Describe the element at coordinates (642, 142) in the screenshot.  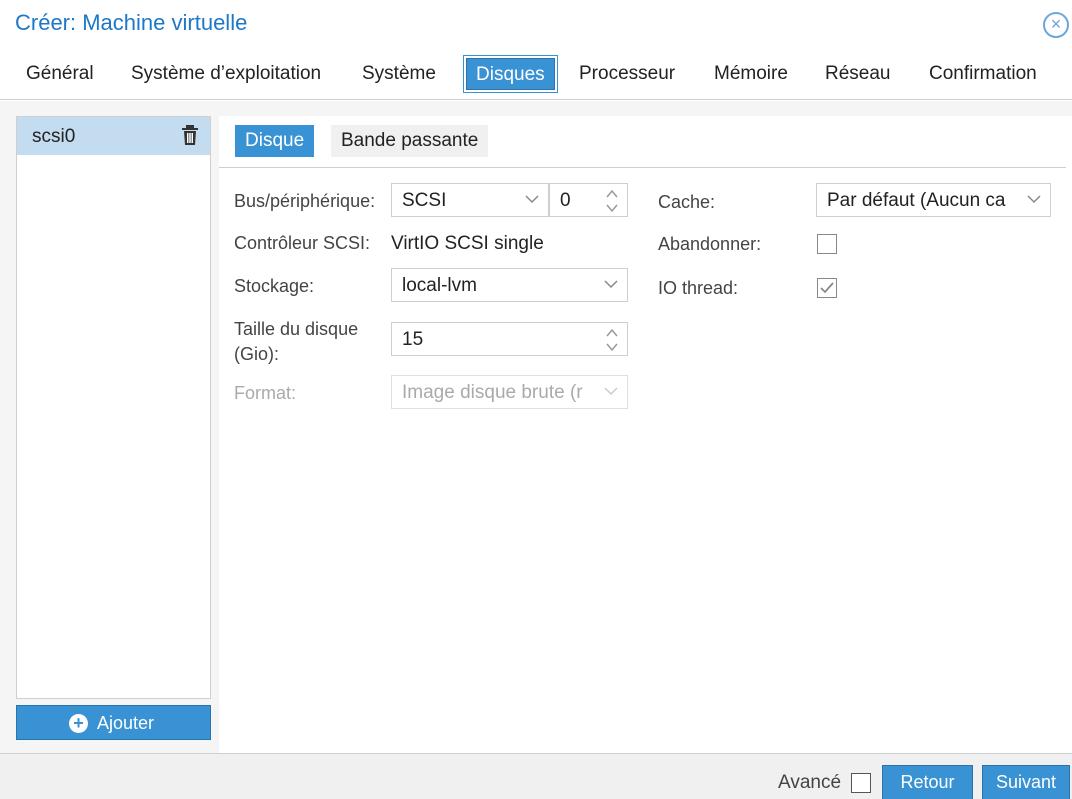
I see `disk-subtabs: Disque Bande passante` at that location.